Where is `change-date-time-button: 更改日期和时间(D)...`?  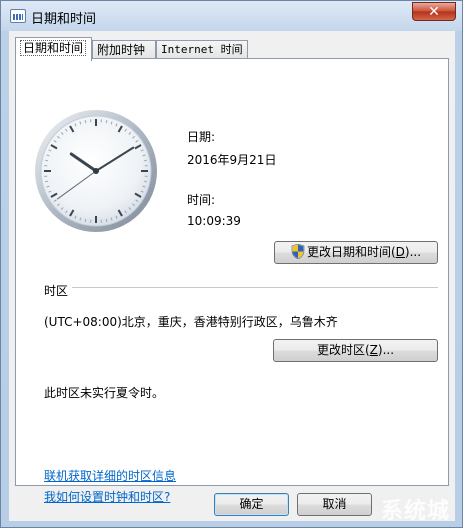 change-date-time-button: 更改日期和时间(D)... is located at coordinates (356, 252).